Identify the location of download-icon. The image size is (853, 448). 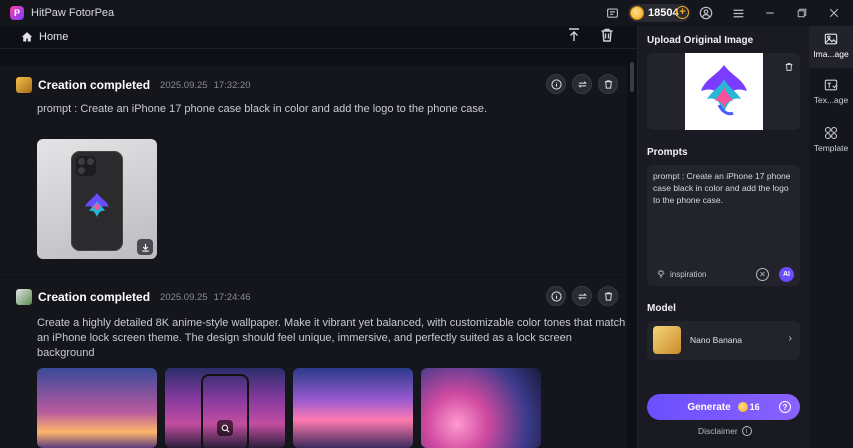
(145, 247).